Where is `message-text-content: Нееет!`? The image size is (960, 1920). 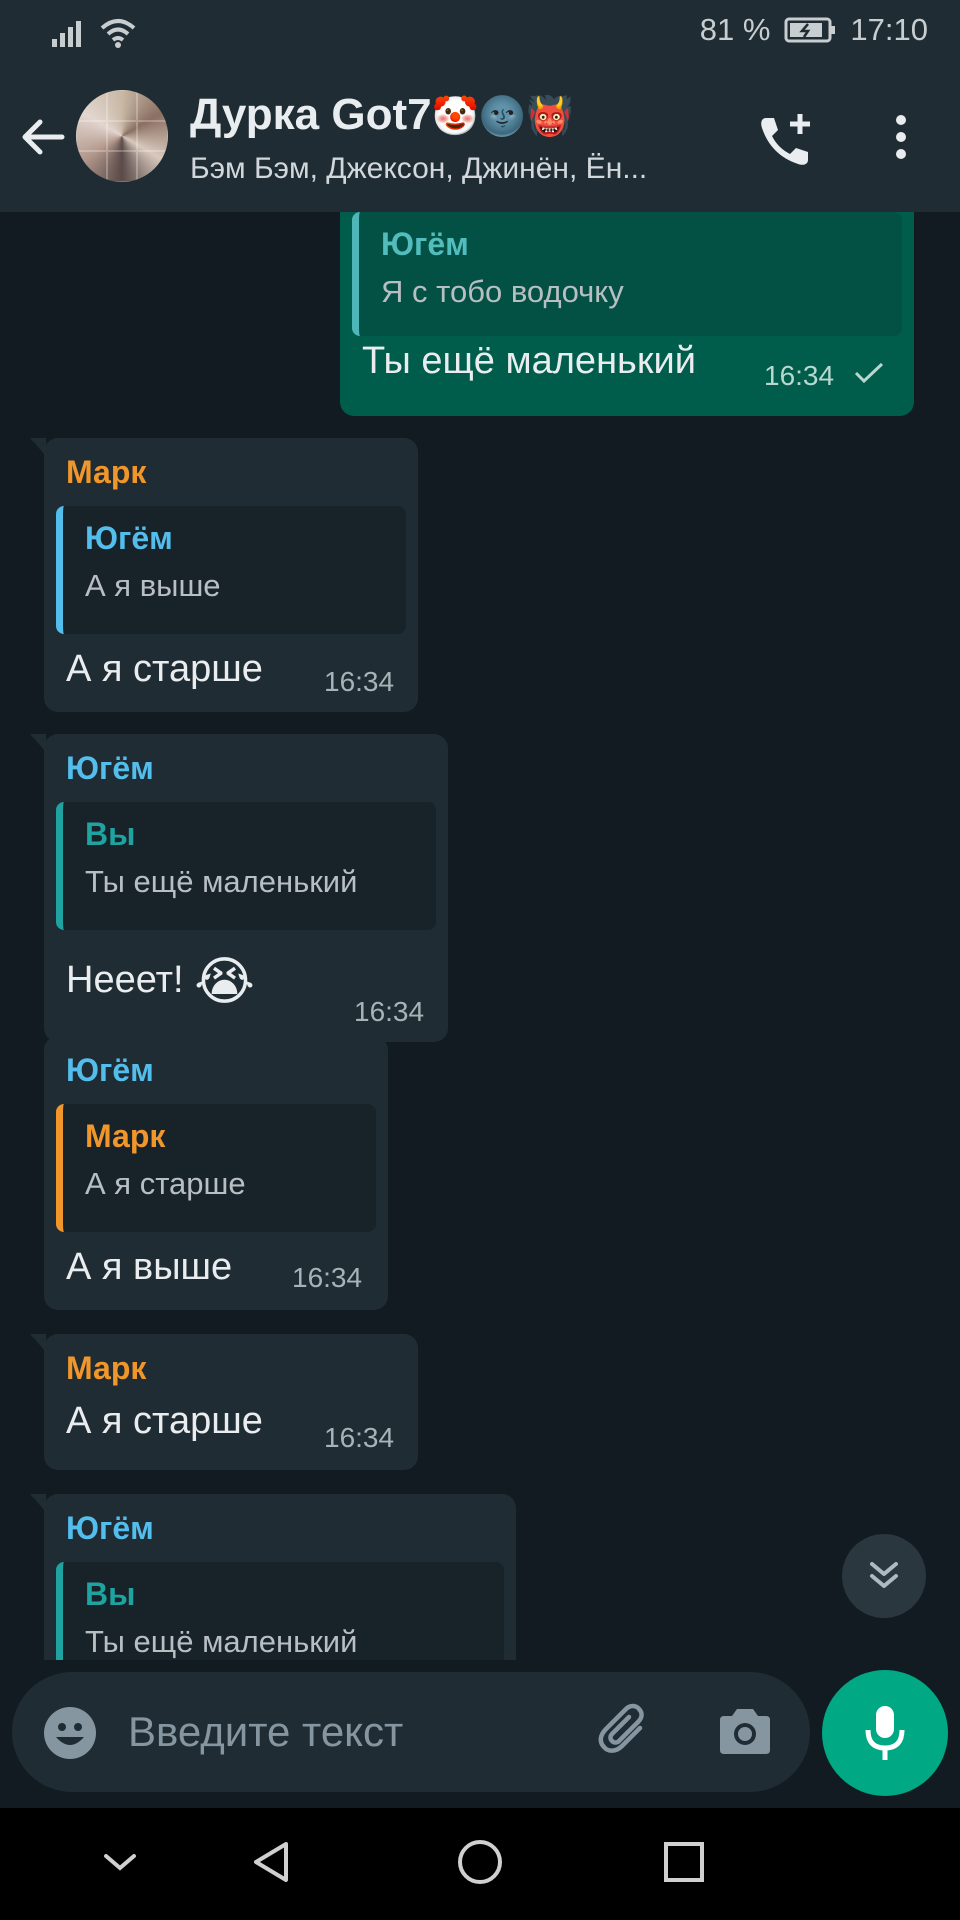 message-text-content: Нееет! is located at coordinates (125, 980).